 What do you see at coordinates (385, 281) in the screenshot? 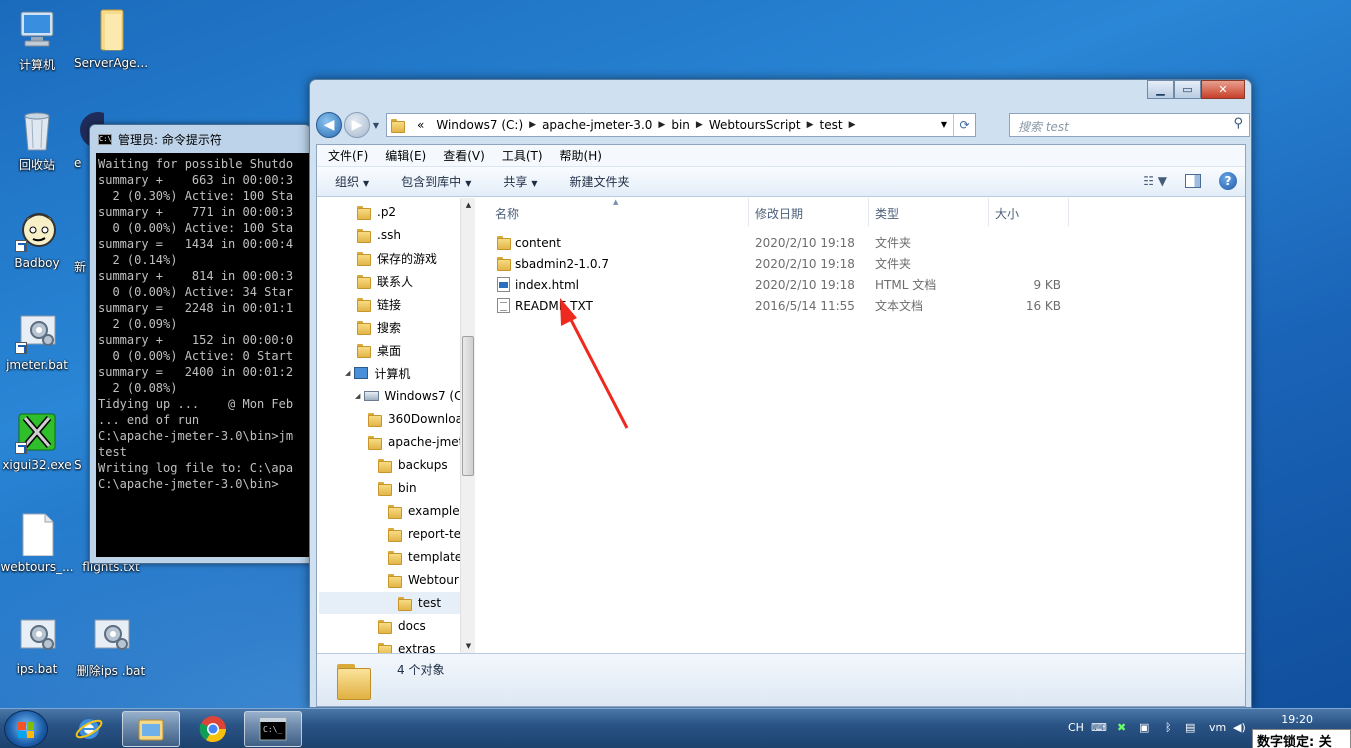
I see `tree-item-contacts: 联系人` at bounding box center [385, 281].